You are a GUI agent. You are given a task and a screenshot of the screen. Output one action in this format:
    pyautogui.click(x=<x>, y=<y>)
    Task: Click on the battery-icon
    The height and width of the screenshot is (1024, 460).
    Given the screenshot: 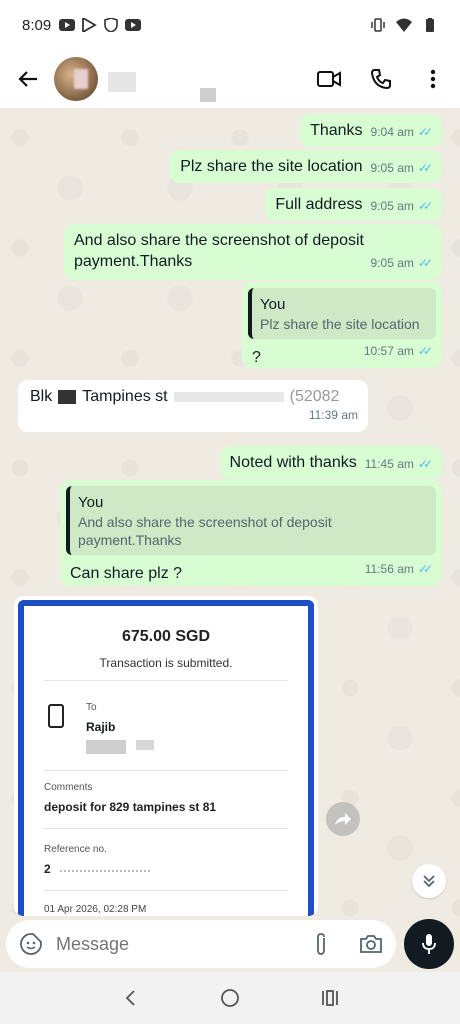 What is the action you would take?
    pyautogui.click(x=430, y=25)
    